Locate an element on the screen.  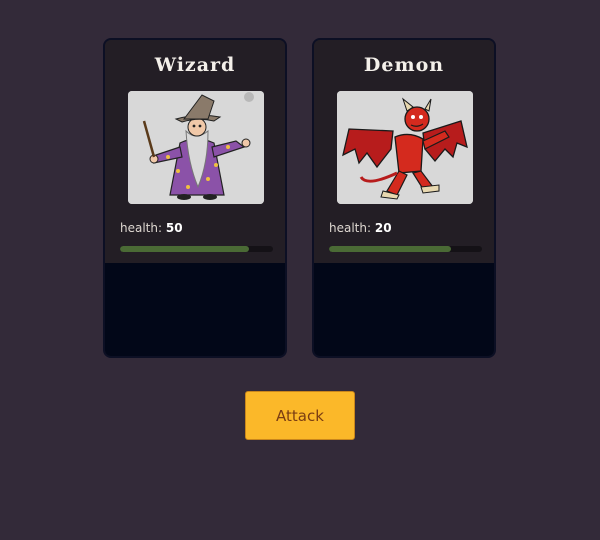
character-name: Demon is located at coordinates (404, 65).